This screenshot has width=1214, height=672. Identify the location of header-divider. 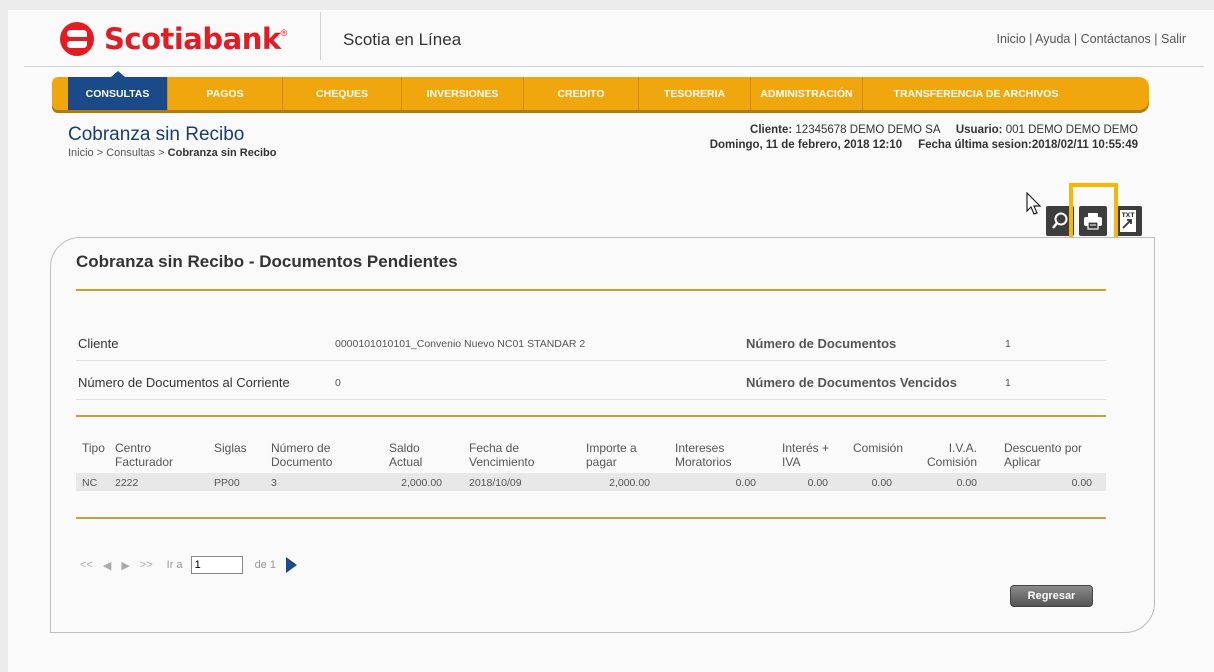
(320, 36).